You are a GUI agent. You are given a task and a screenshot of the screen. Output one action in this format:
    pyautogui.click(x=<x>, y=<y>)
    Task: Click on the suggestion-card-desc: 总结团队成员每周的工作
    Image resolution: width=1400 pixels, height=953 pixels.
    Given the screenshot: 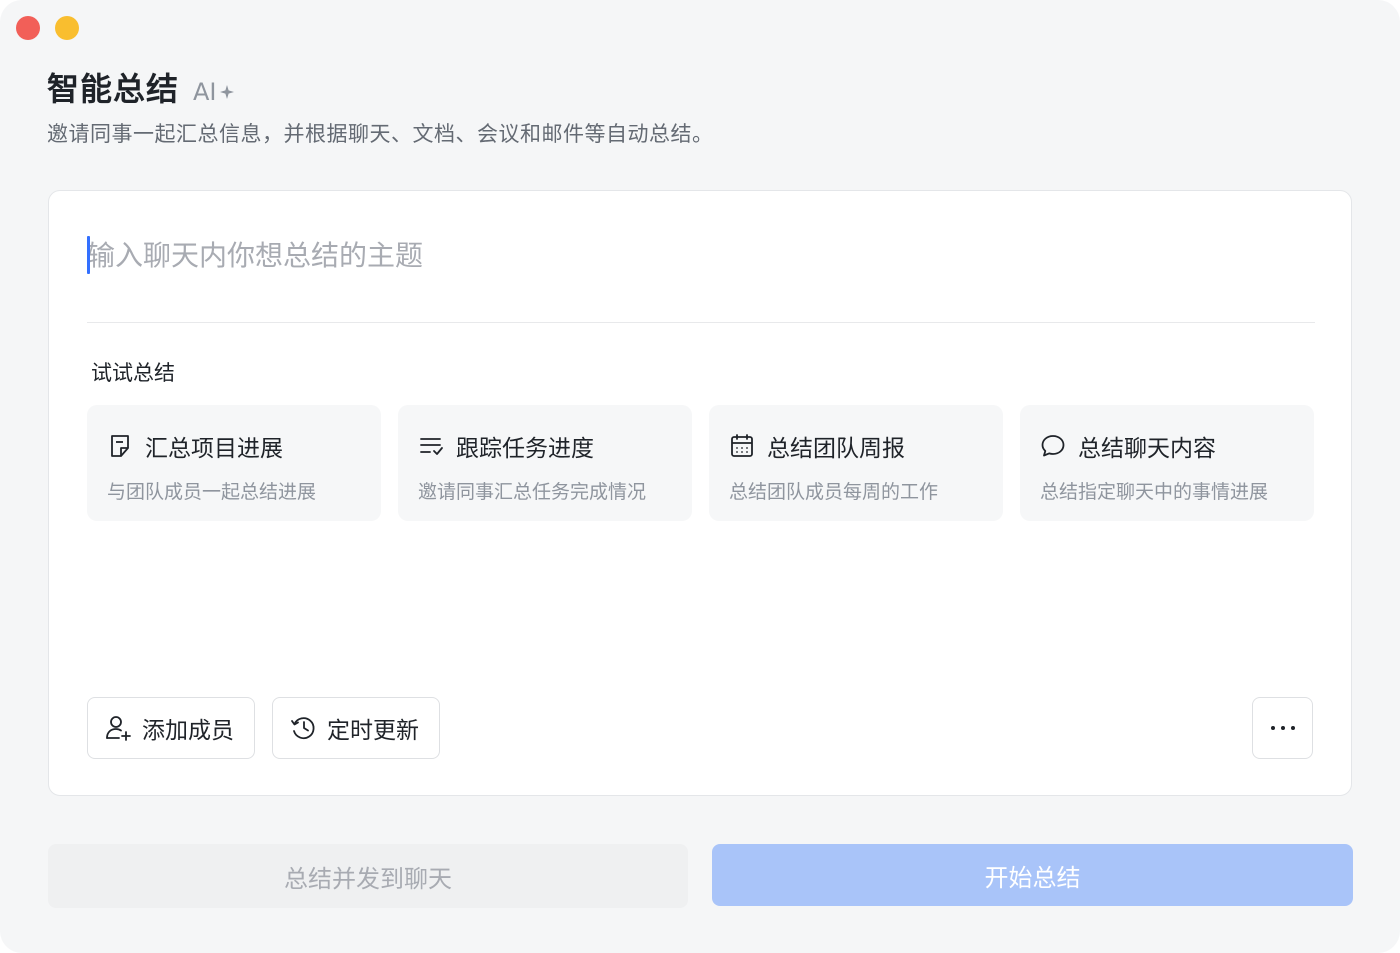 What is the action you would take?
    pyautogui.click(x=834, y=492)
    